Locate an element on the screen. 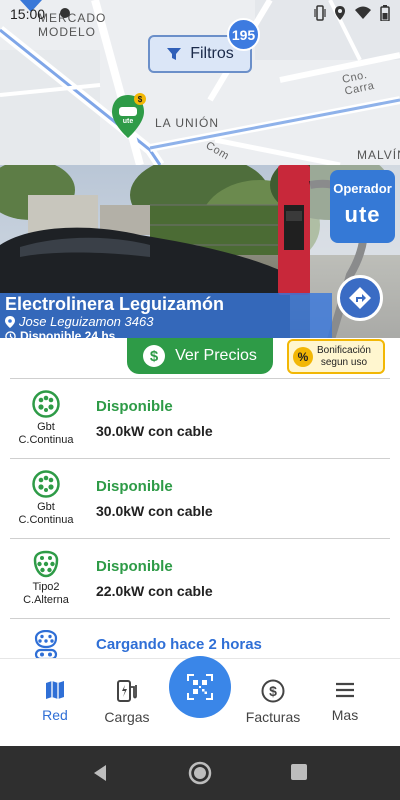 This screenshot has width=400, height=800. nav-cargas-label: Cargas is located at coordinates (127, 717).